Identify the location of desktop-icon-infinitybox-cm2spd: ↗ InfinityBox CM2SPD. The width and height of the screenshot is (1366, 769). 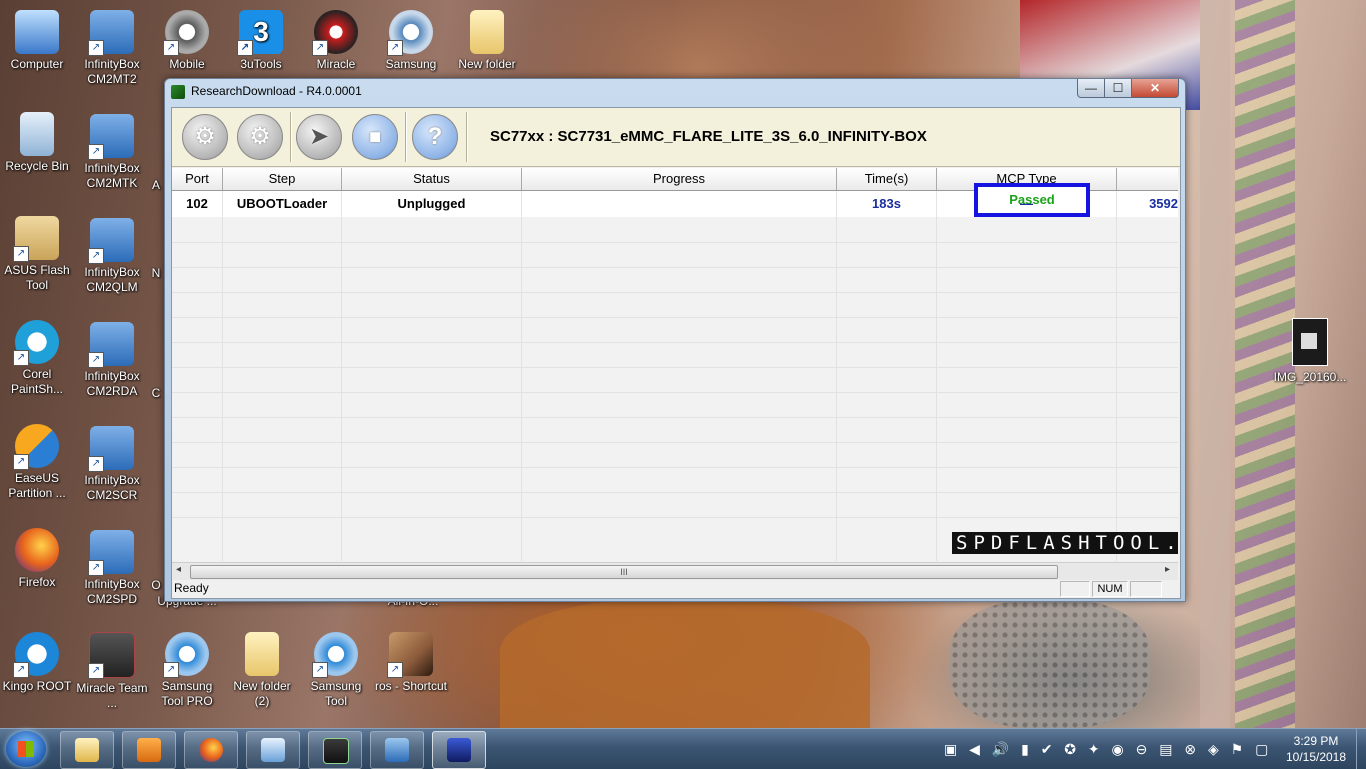
(112, 568).